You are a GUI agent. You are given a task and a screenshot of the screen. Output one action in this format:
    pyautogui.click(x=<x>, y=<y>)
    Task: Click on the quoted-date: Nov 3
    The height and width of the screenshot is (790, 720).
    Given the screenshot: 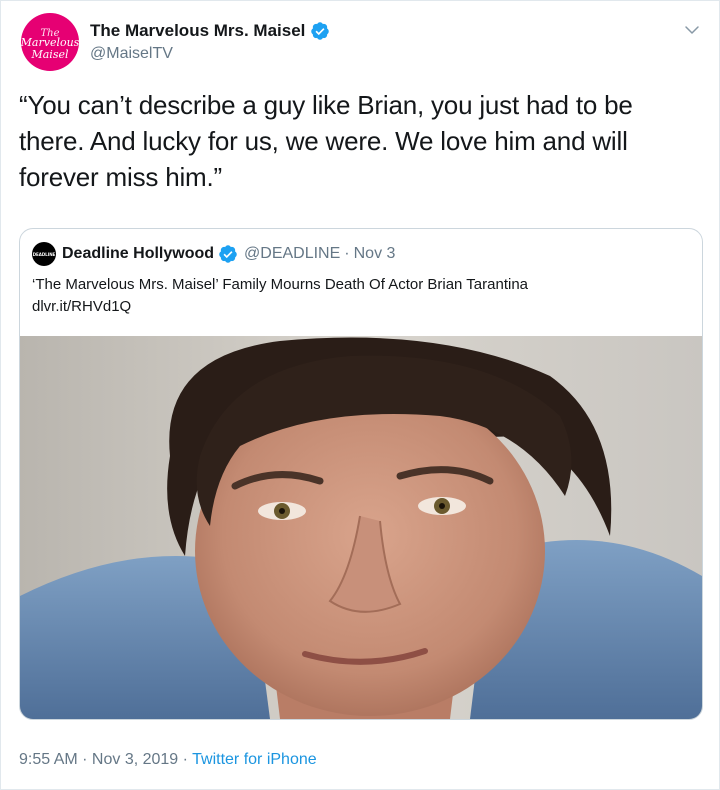 What is the action you would take?
    pyautogui.click(x=375, y=254)
    